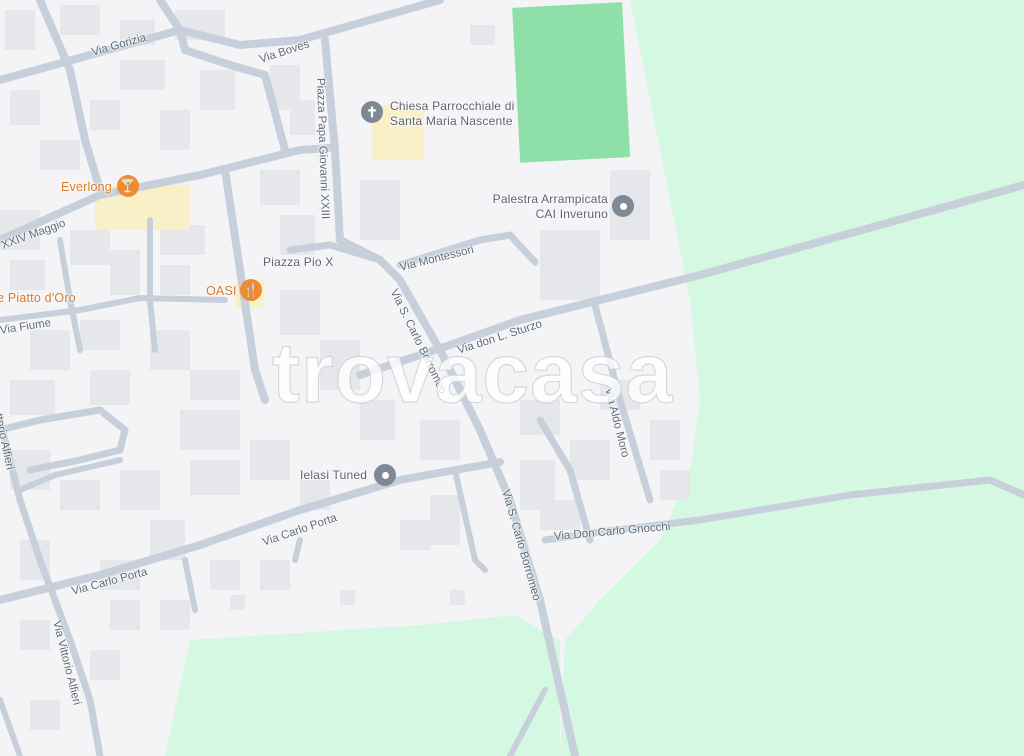 The width and height of the screenshot is (1024, 756). What do you see at coordinates (298, 262) in the screenshot?
I see `piazza-pio-label: Piazza Pio X` at bounding box center [298, 262].